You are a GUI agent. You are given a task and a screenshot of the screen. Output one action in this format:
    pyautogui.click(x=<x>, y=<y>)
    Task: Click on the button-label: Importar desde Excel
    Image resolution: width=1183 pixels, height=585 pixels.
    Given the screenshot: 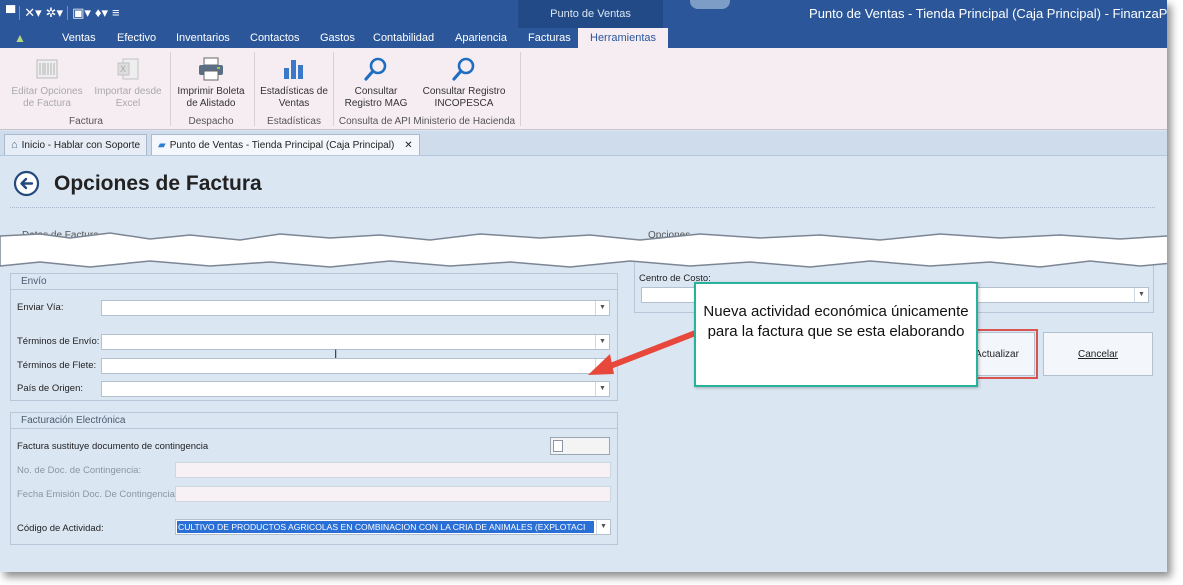 What is the action you would take?
    pyautogui.click(x=128, y=97)
    